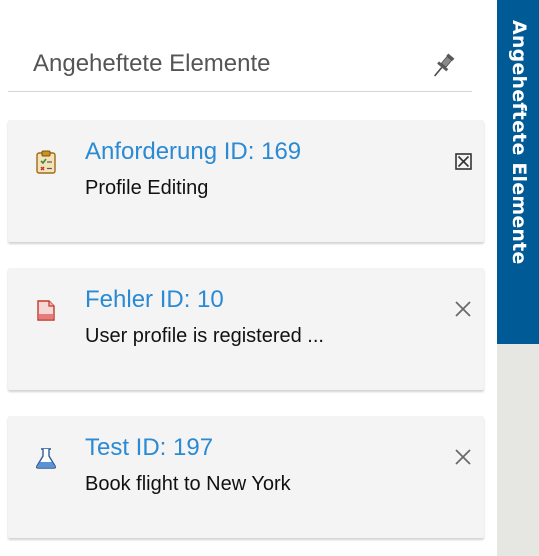 This screenshot has height=556, width=539. I want to click on pin-icon, so click(443, 66).